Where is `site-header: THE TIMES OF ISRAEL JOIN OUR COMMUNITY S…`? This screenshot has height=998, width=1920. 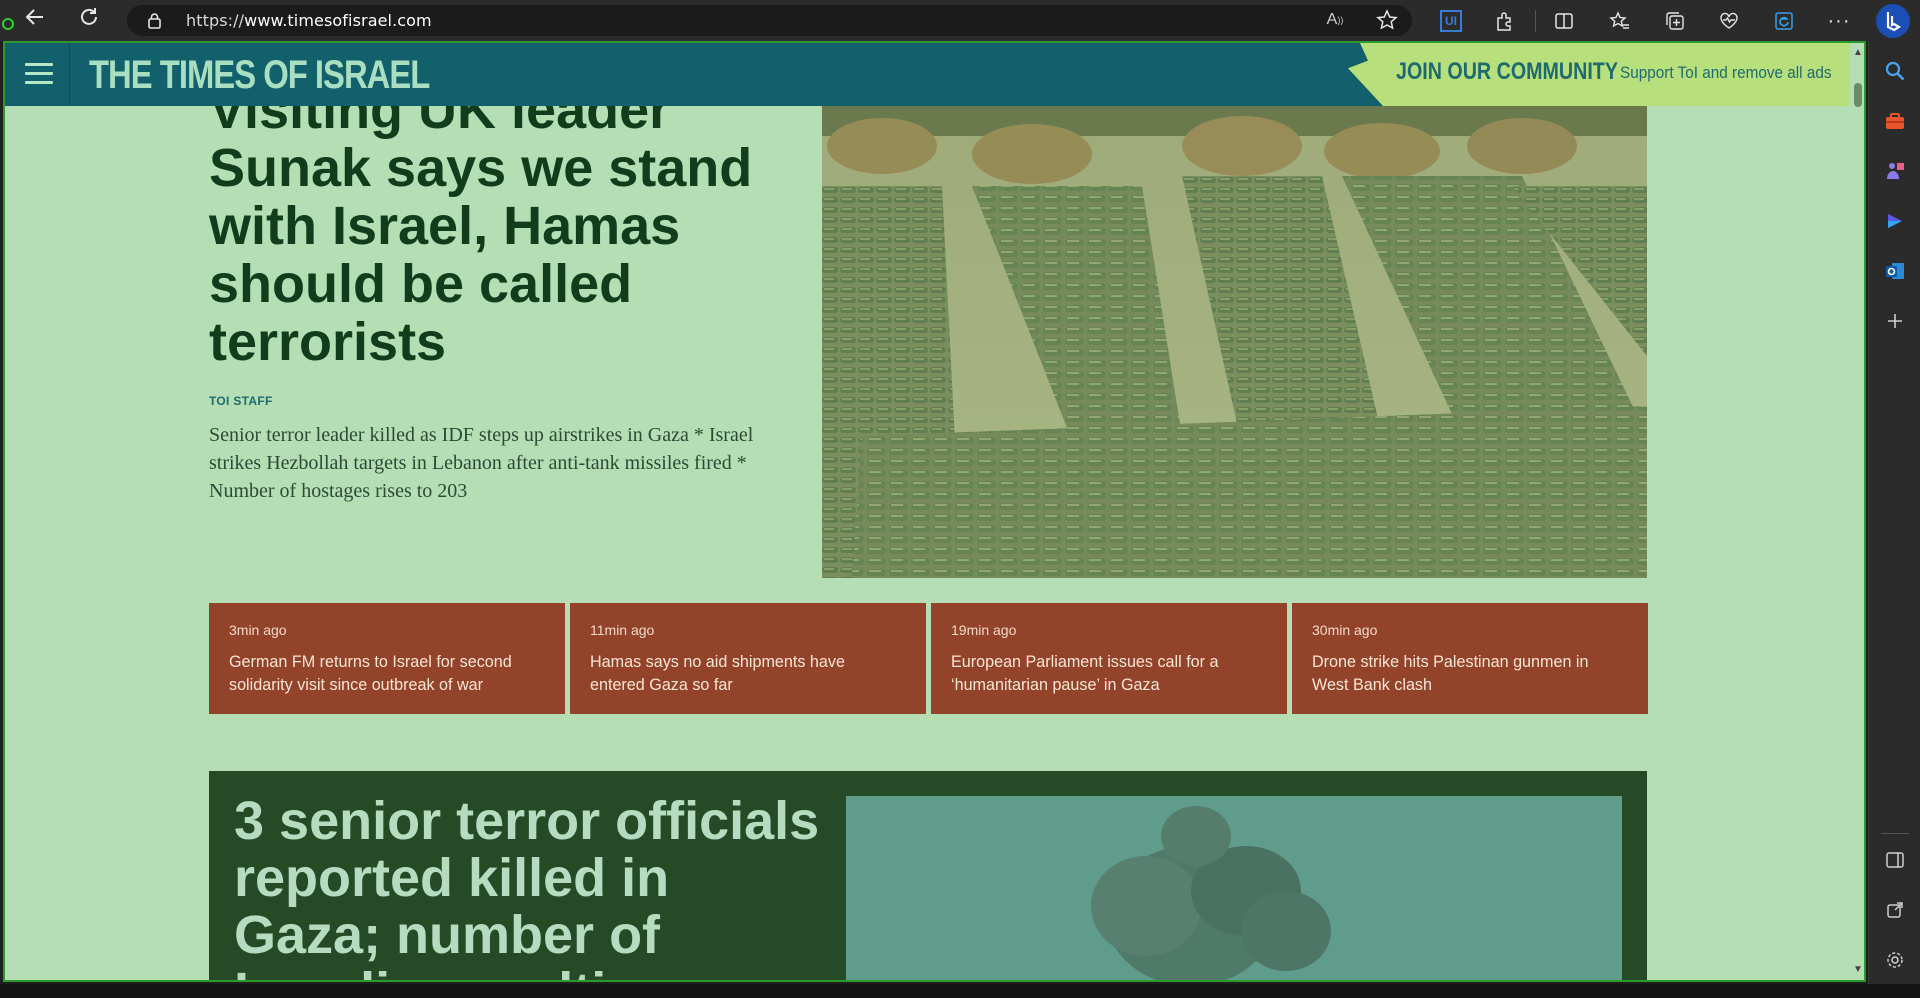
site-header: THE TIMES OF ISRAEL JOIN OUR COMMUNITY S… is located at coordinates (927, 74).